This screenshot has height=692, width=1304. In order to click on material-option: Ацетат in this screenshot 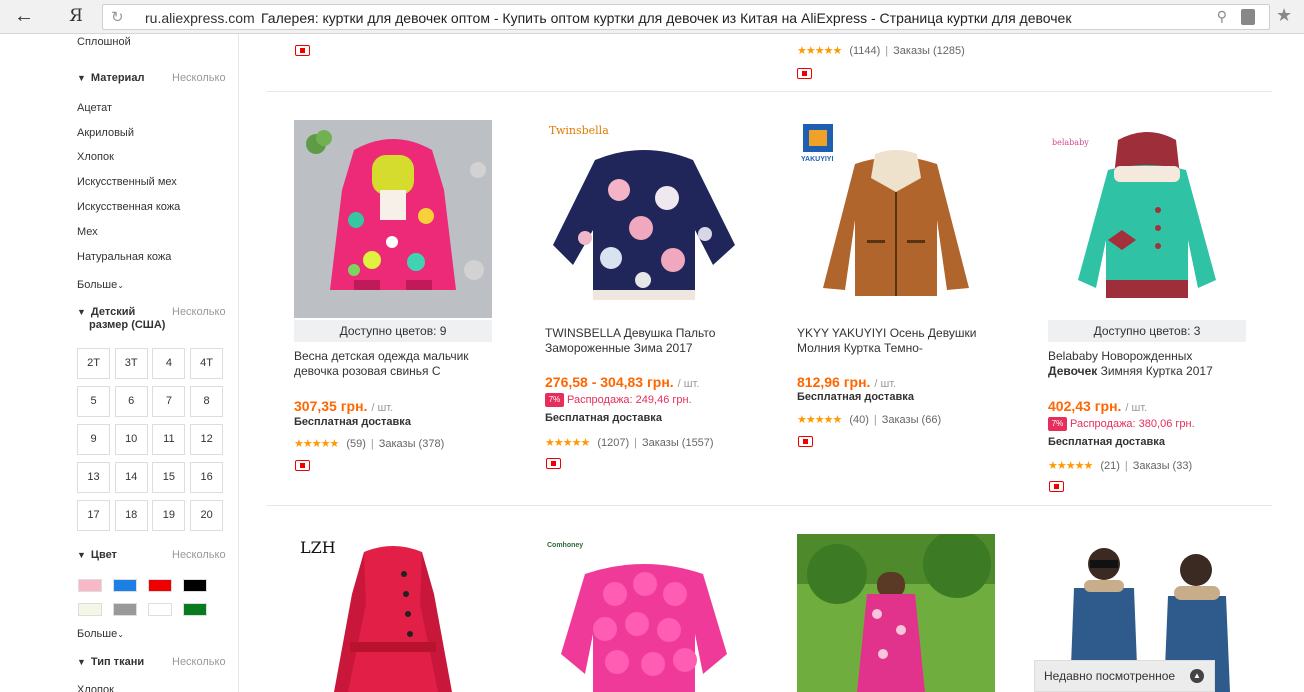, I will do `click(94, 108)`.